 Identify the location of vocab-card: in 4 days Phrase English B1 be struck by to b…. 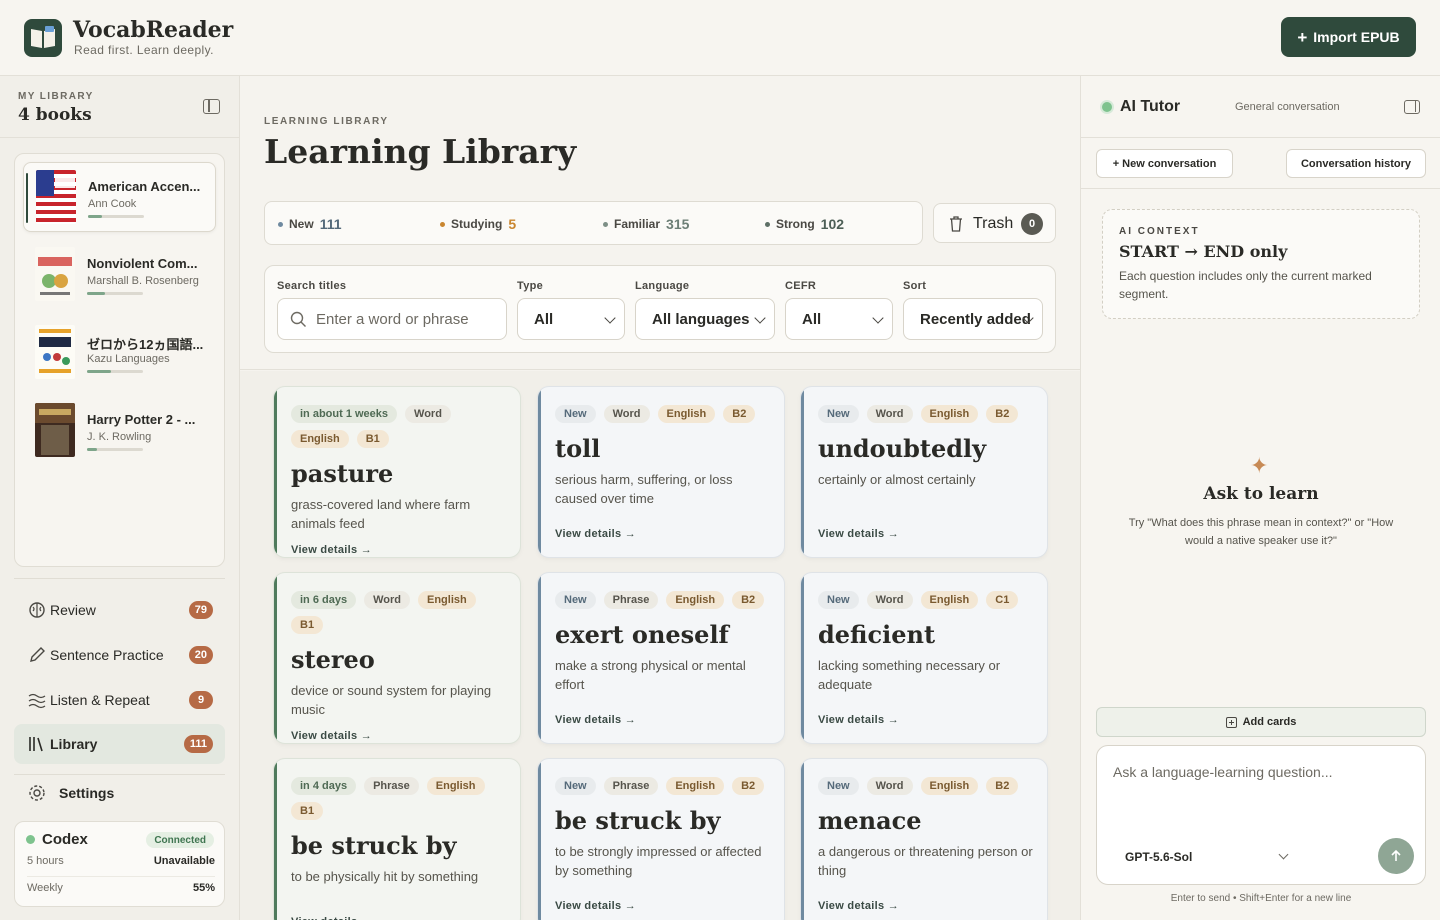
(397, 839).